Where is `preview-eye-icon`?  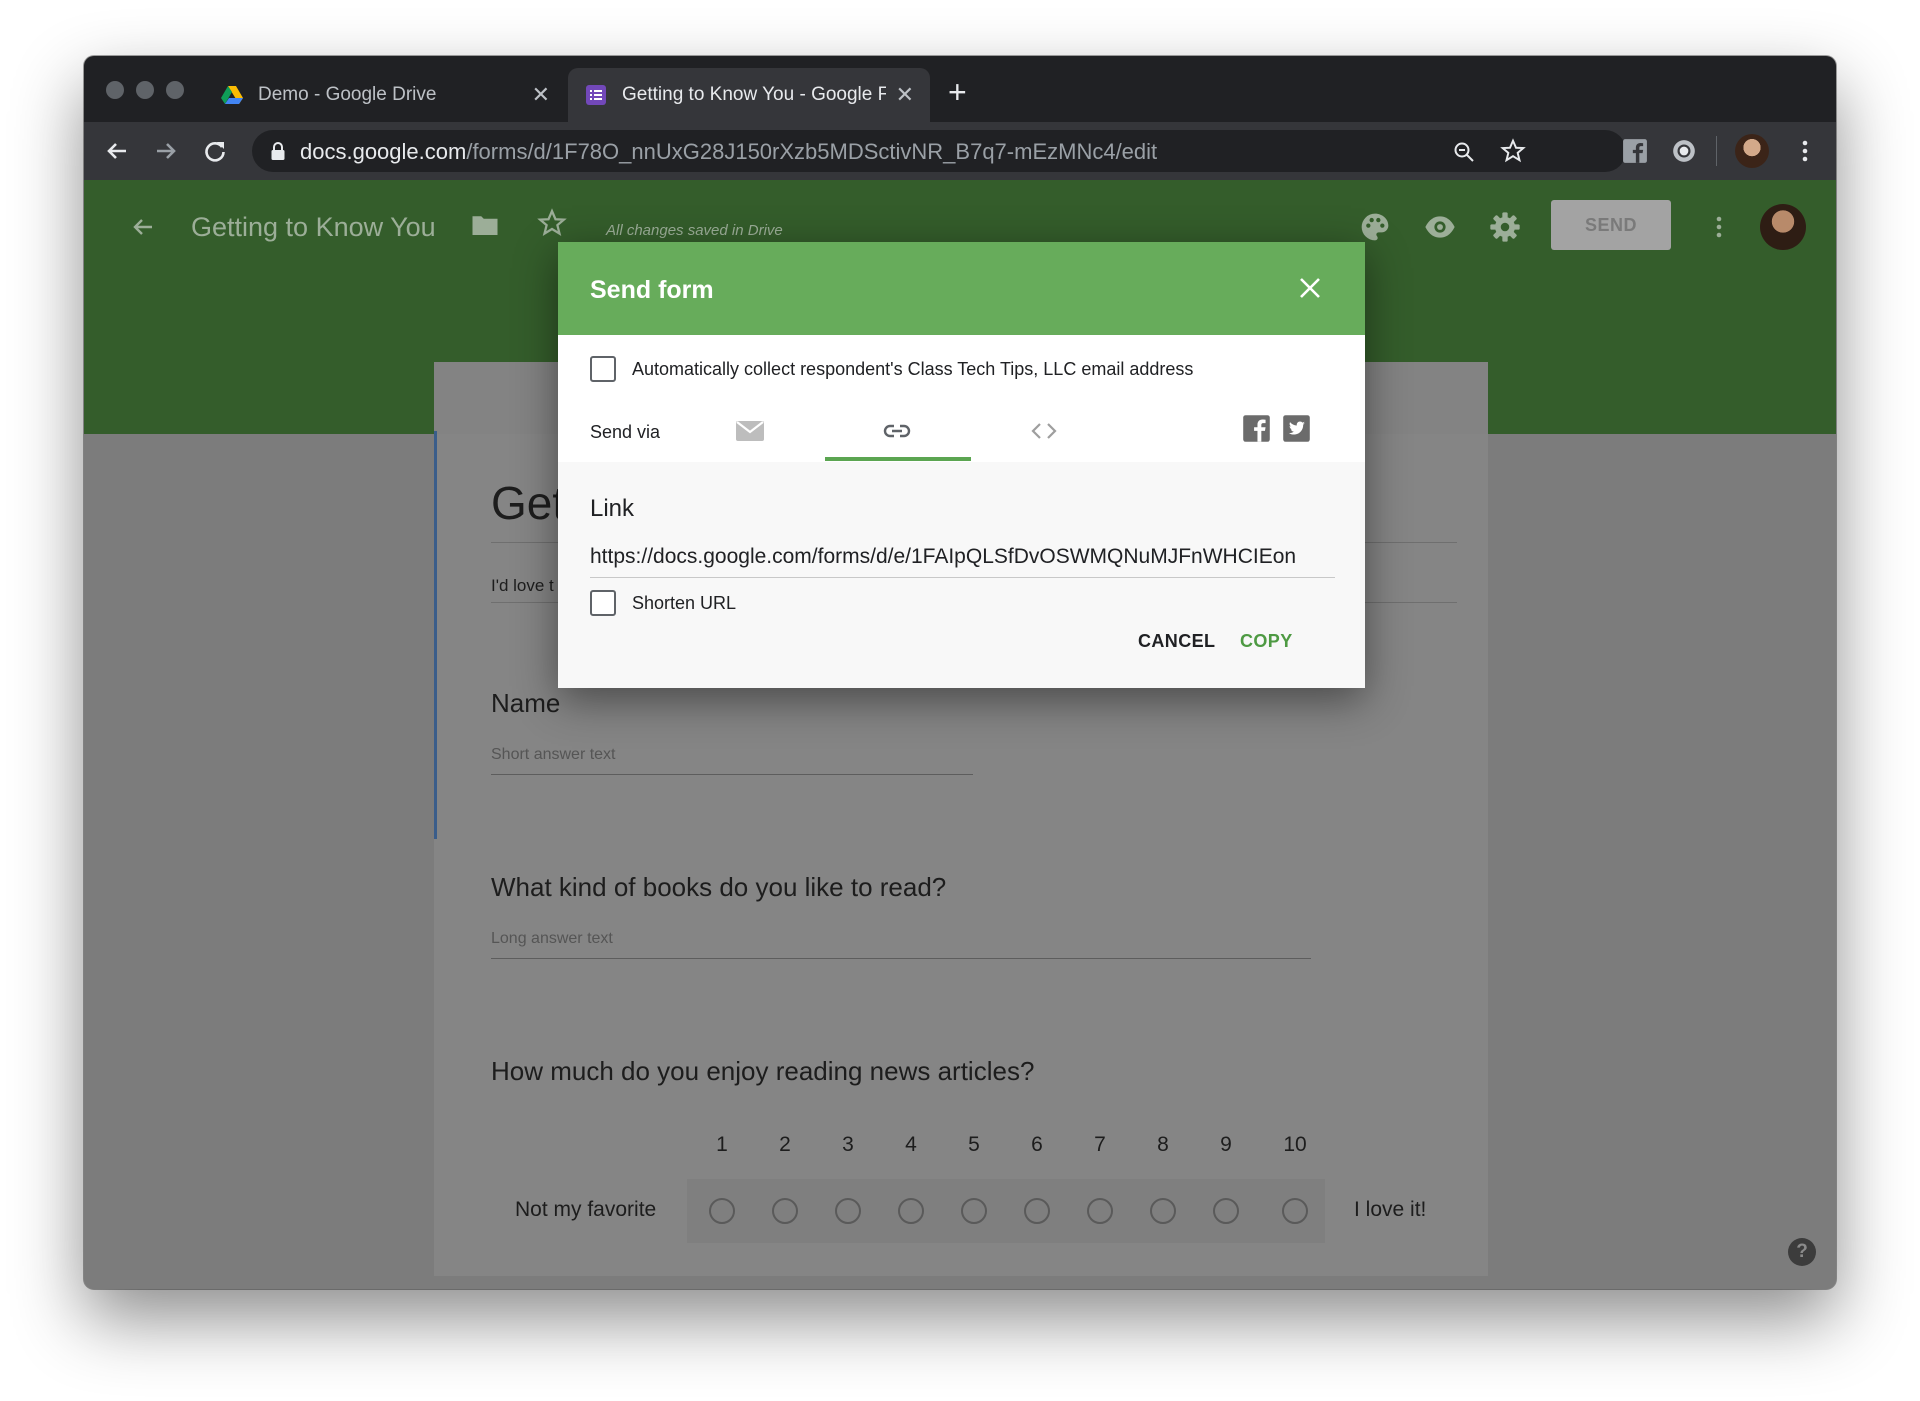 preview-eye-icon is located at coordinates (1440, 227).